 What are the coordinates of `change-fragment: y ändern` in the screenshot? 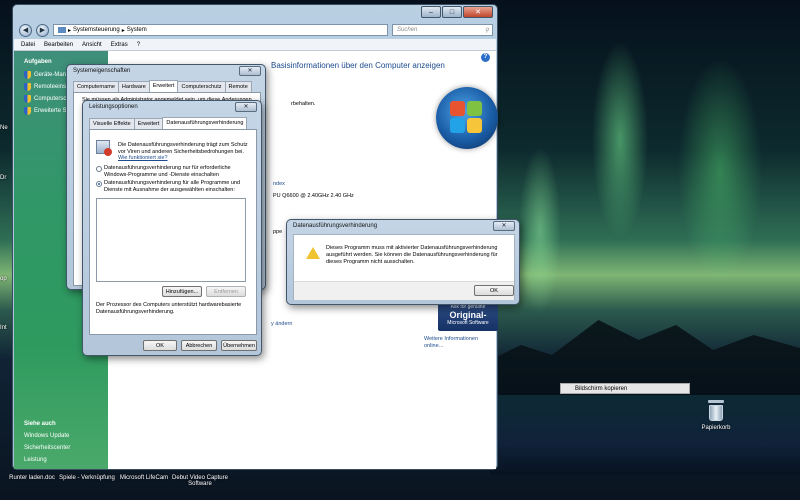 It's located at (281, 324).